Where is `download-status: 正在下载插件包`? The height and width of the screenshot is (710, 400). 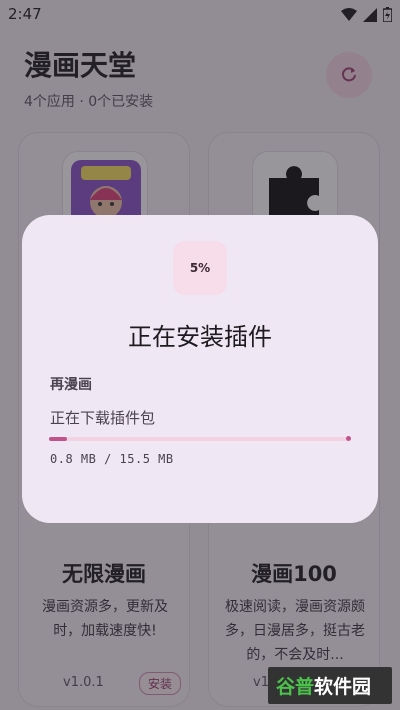
download-status: 正在下载插件包 is located at coordinates (103, 418).